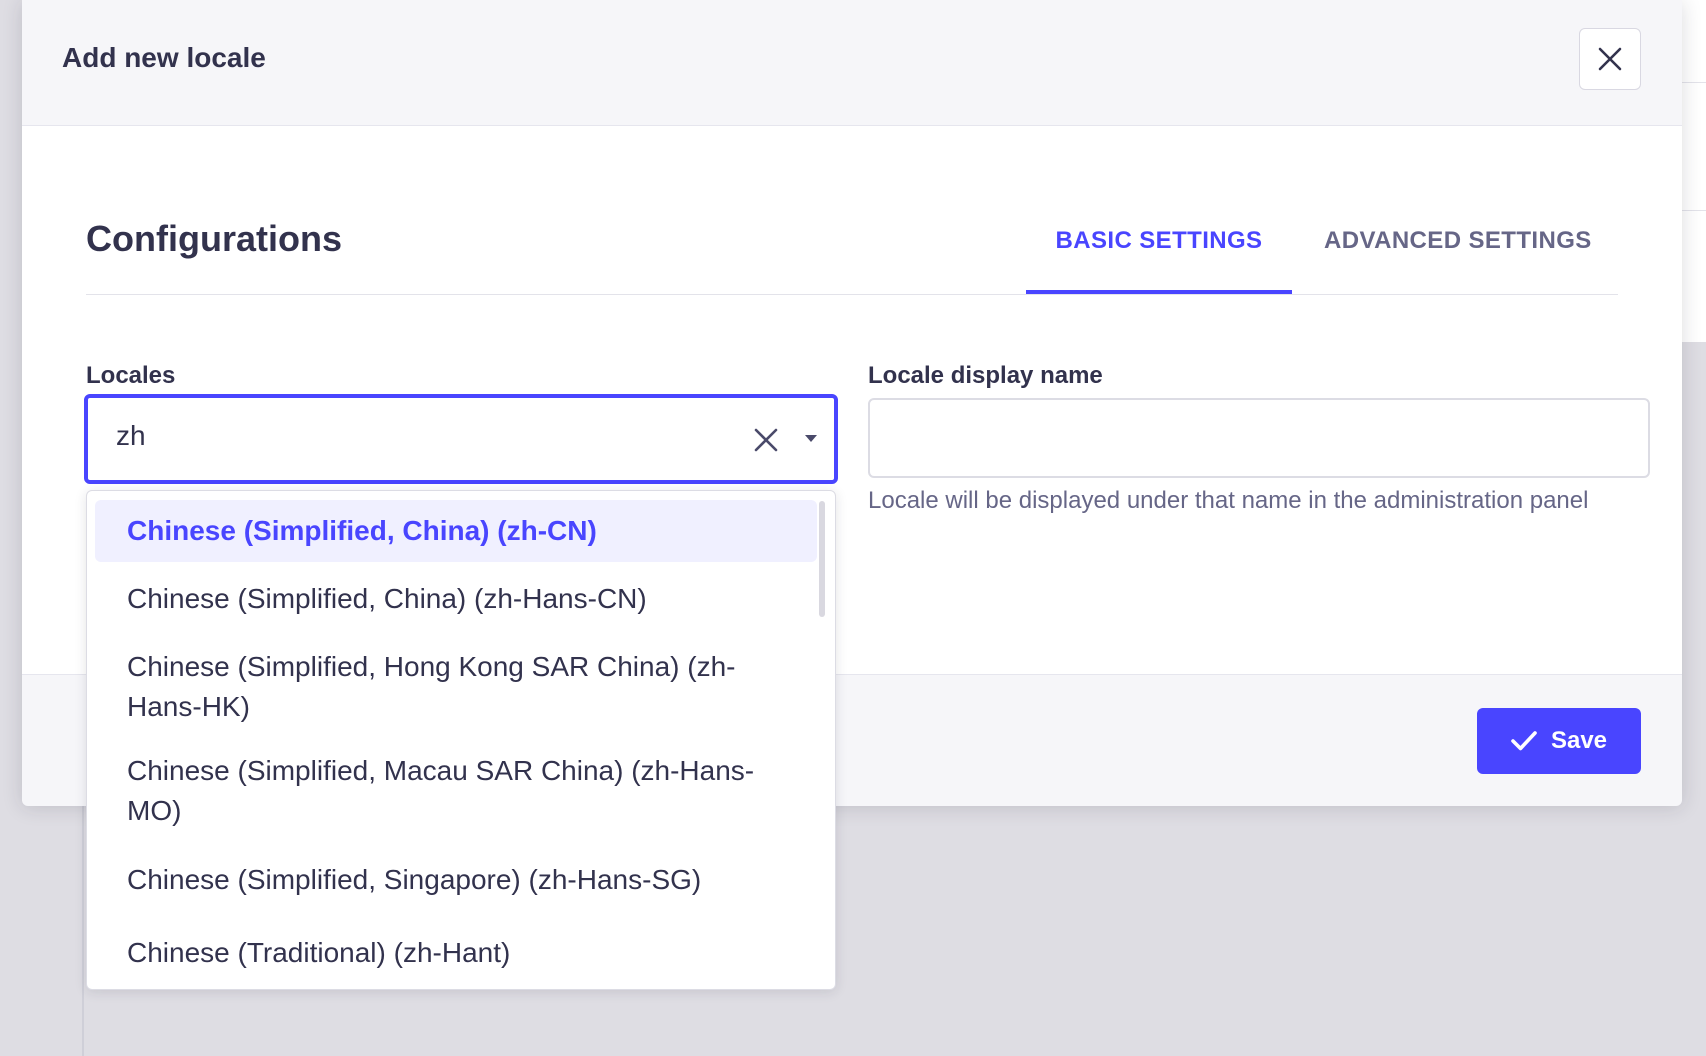 This screenshot has height=1056, width=1706. What do you see at coordinates (766, 440) in the screenshot?
I see `clear-icon` at bounding box center [766, 440].